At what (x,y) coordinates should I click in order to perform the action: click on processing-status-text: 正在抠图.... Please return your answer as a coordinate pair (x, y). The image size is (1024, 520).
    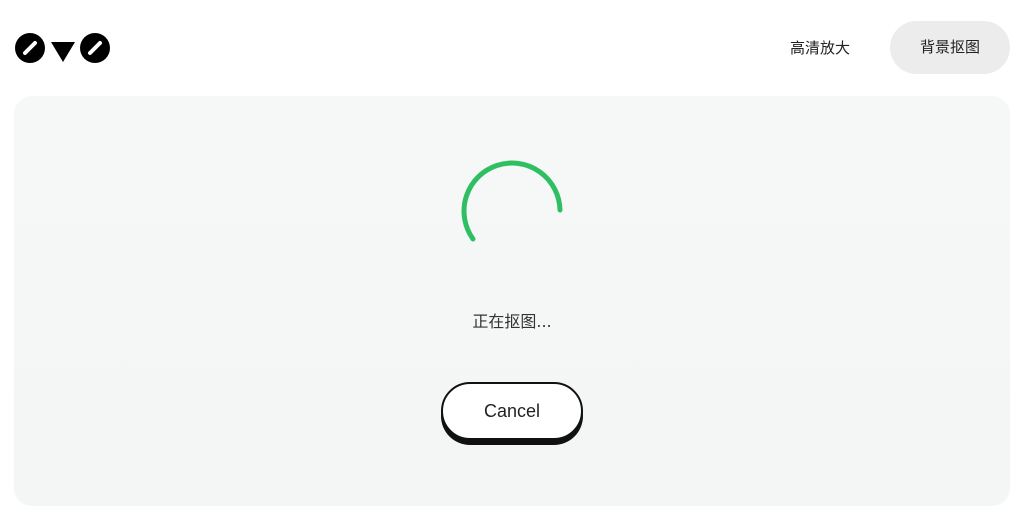
    Looking at the image, I should click on (512, 321).